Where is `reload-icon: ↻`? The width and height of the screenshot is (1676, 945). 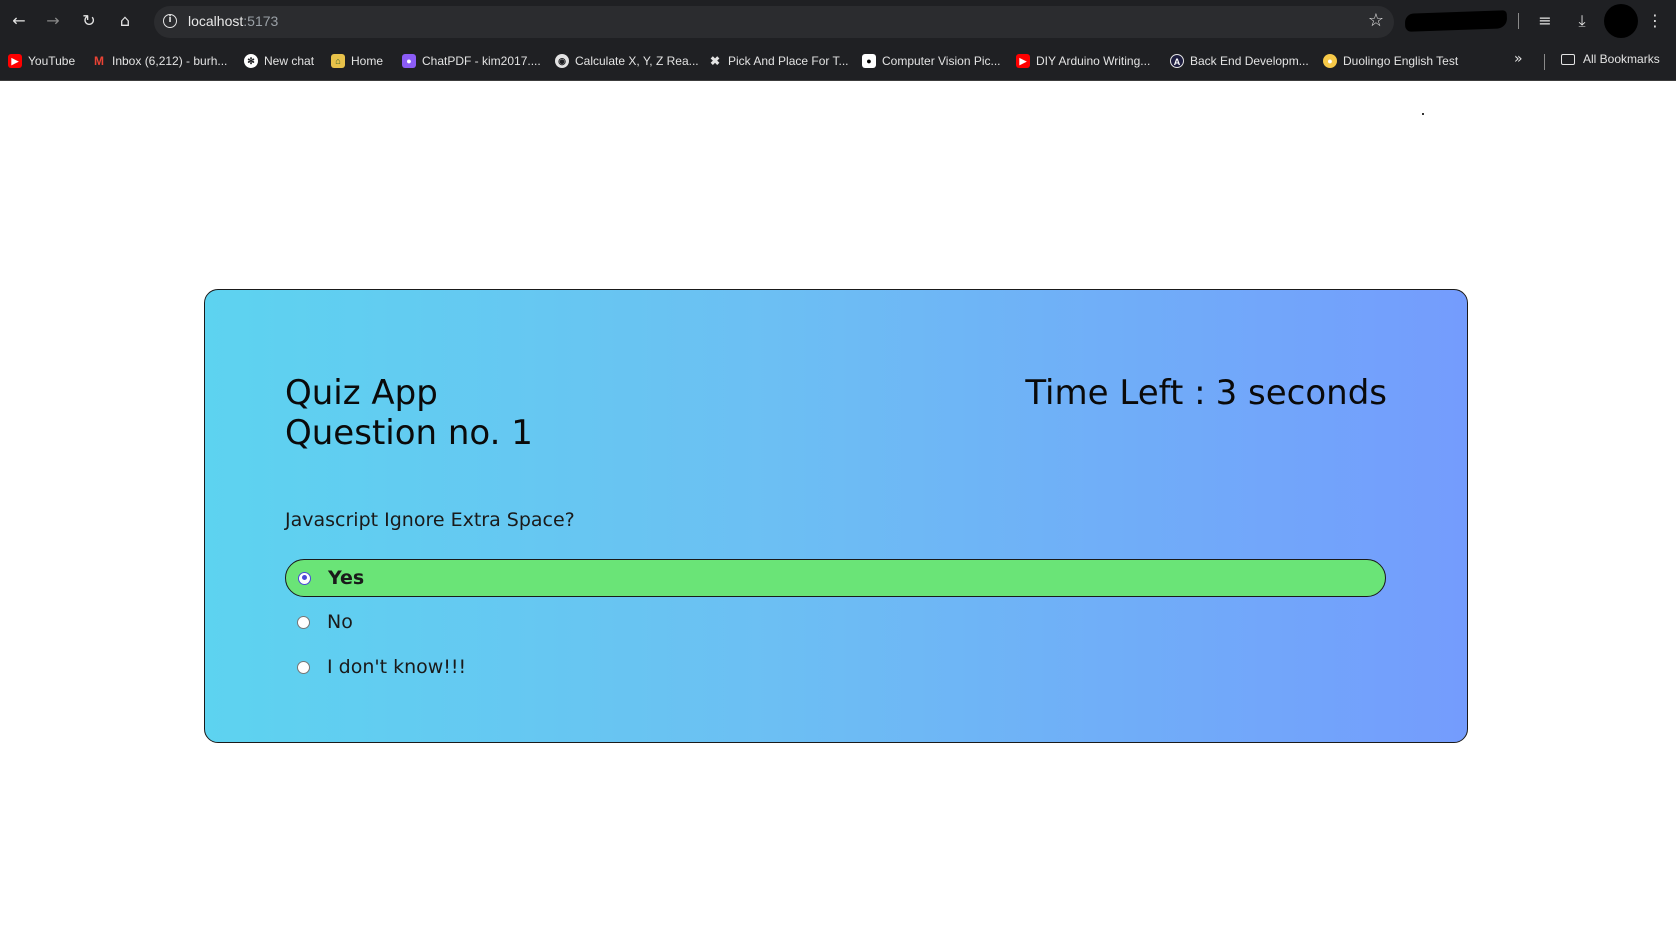
reload-icon: ↻ is located at coordinates (89, 21).